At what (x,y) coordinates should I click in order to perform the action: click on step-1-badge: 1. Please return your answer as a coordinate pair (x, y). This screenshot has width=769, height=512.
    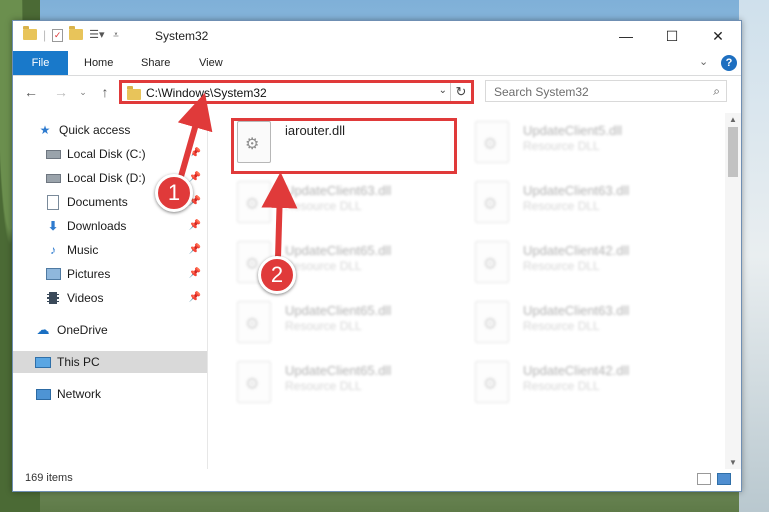
    Looking at the image, I should click on (174, 193).